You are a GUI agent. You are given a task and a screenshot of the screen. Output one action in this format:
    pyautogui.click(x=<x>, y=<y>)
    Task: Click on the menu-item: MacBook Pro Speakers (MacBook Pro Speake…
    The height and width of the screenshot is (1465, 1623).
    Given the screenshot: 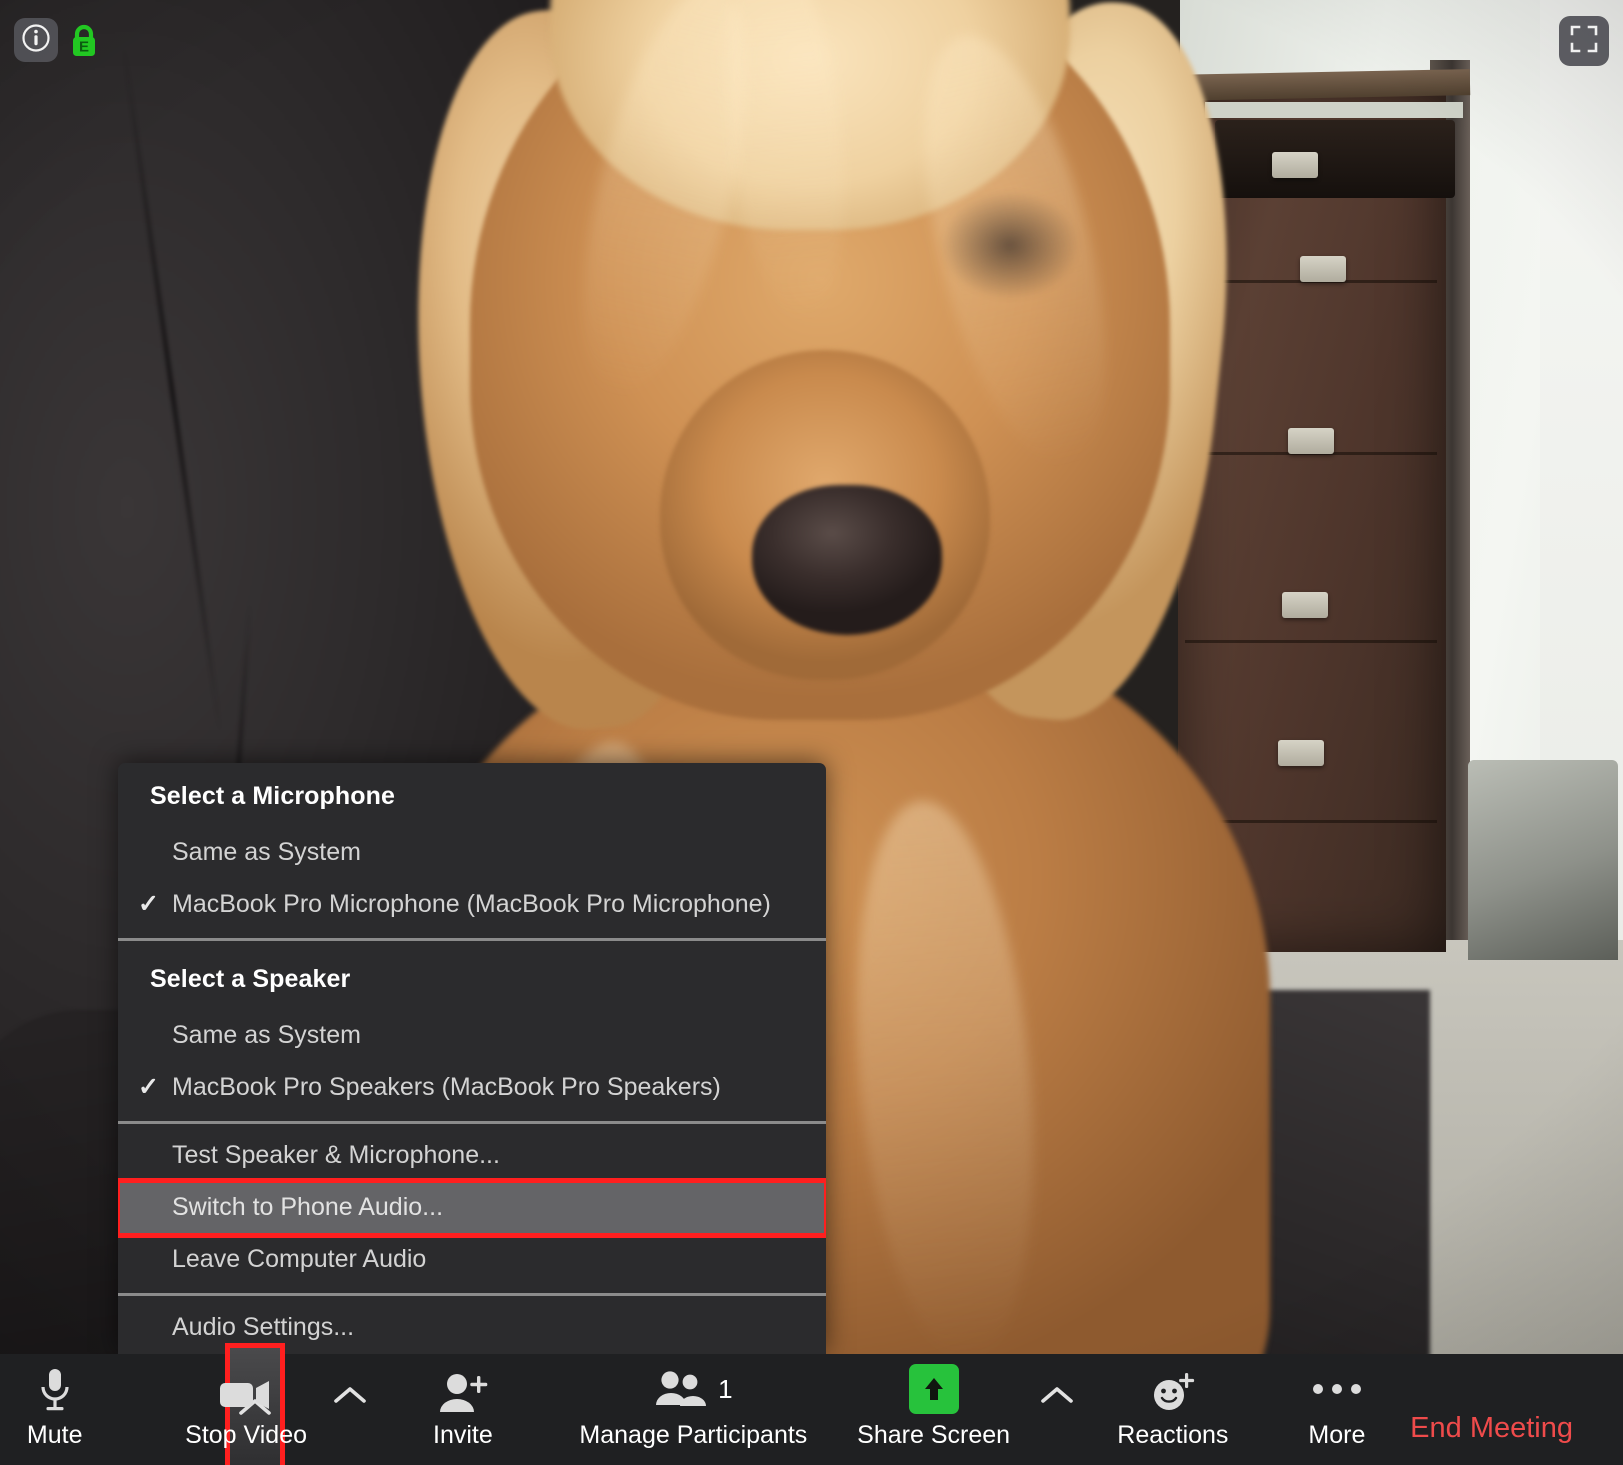 What is the action you would take?
    pyautogui.click(x=472, y=1088)
    